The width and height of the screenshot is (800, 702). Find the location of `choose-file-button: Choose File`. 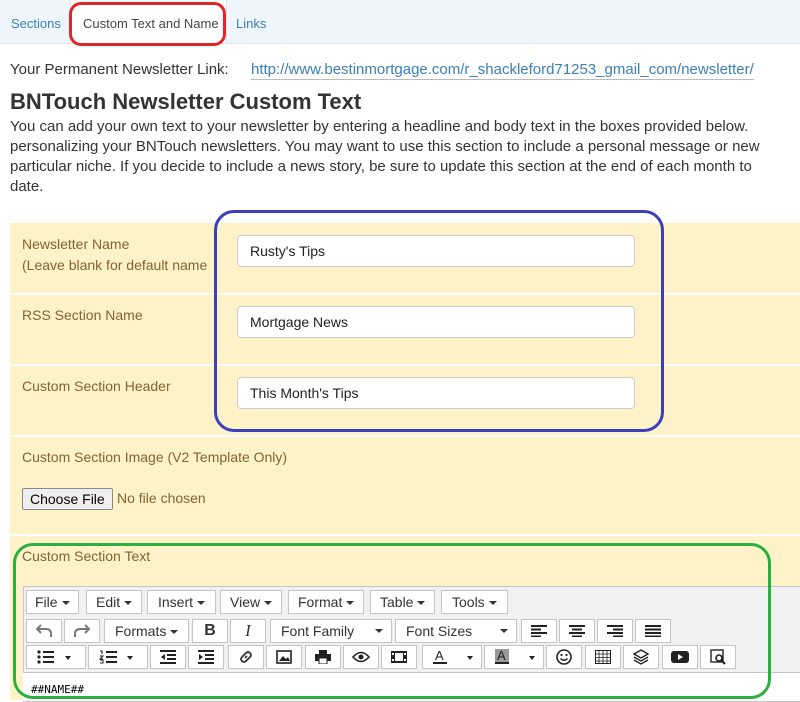

choose-file-button: Choose File is located at coordinates (67, 499).